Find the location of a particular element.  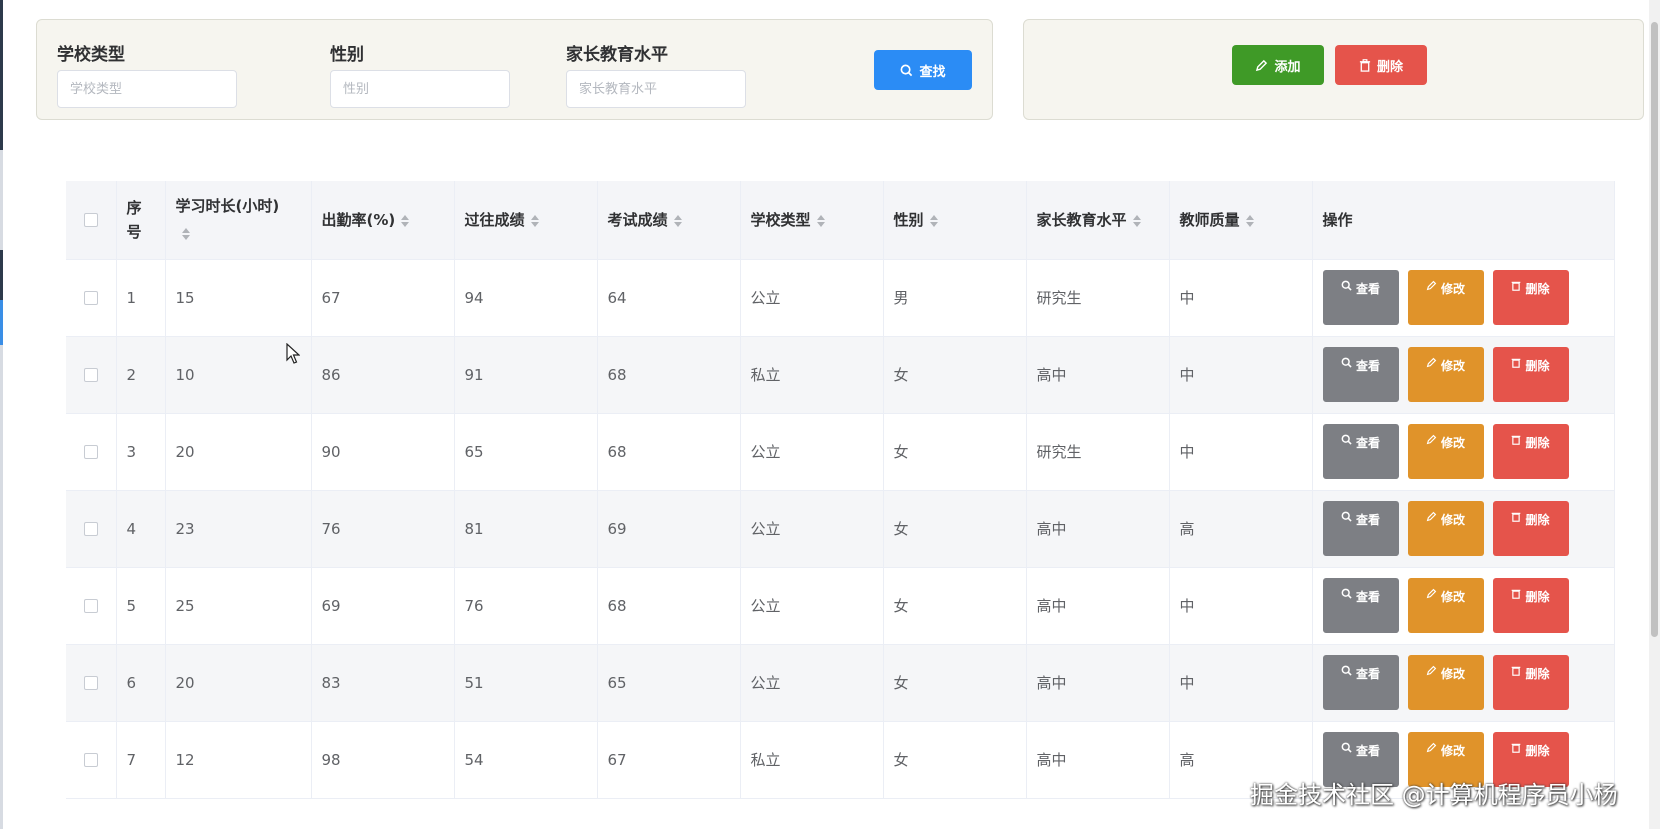

select-all-checkbox is located at coordinates (90, 220).